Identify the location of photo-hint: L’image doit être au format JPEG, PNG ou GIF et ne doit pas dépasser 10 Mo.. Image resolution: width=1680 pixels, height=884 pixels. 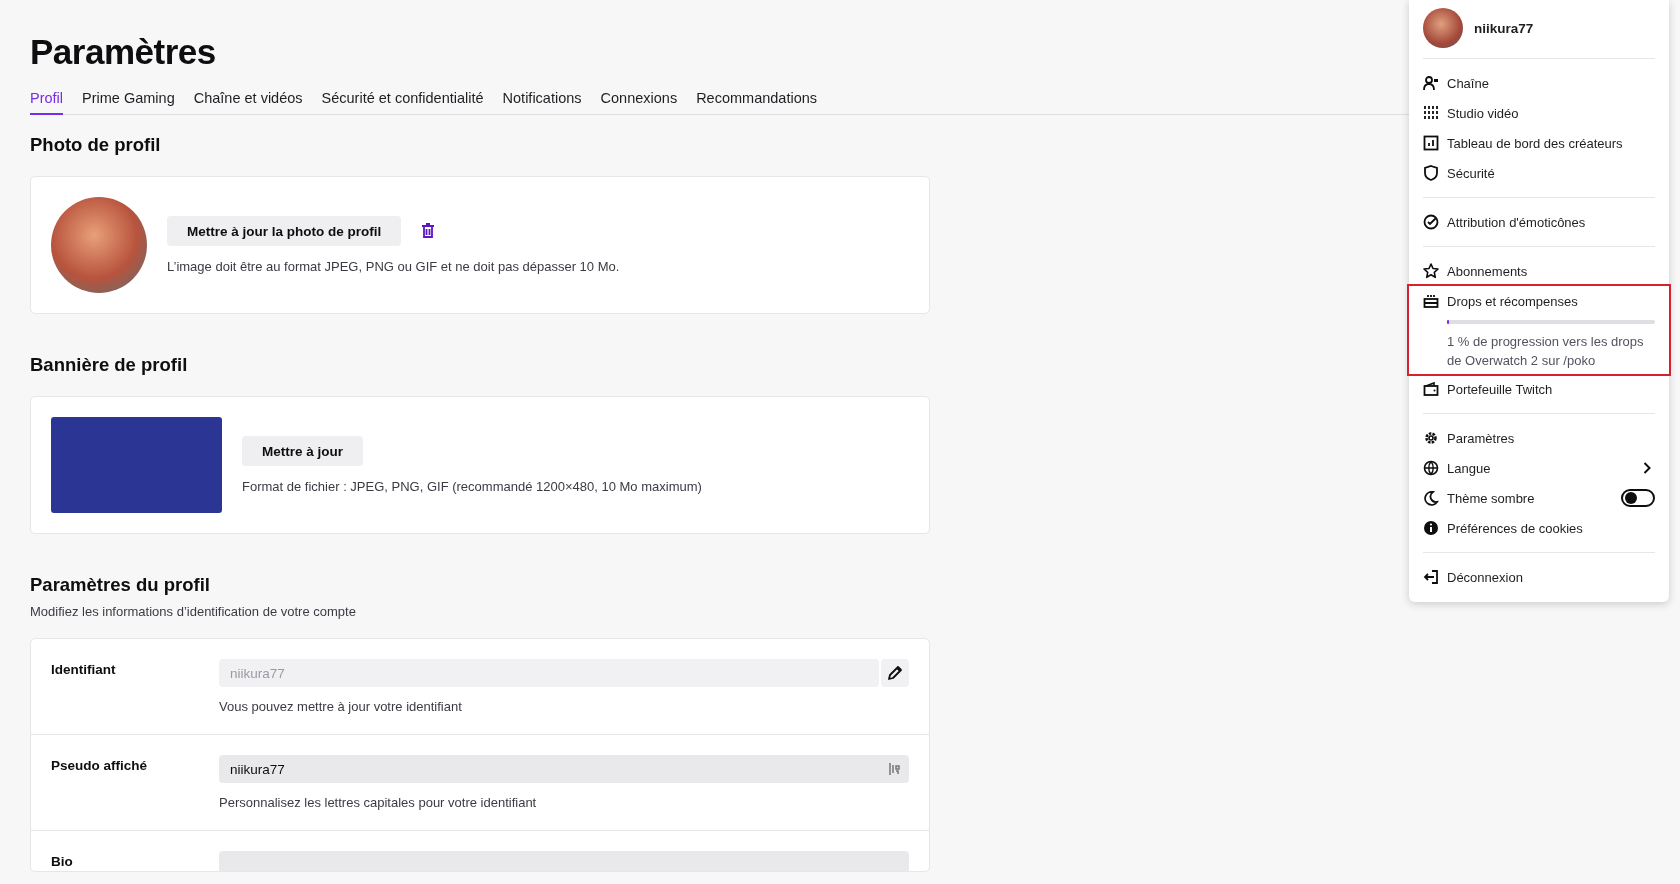
(393, 266).